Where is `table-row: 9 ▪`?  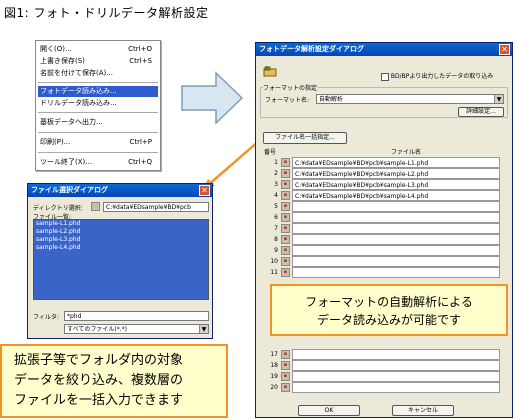 table-row: 9 ▪ is located at coordinates (381, 250).